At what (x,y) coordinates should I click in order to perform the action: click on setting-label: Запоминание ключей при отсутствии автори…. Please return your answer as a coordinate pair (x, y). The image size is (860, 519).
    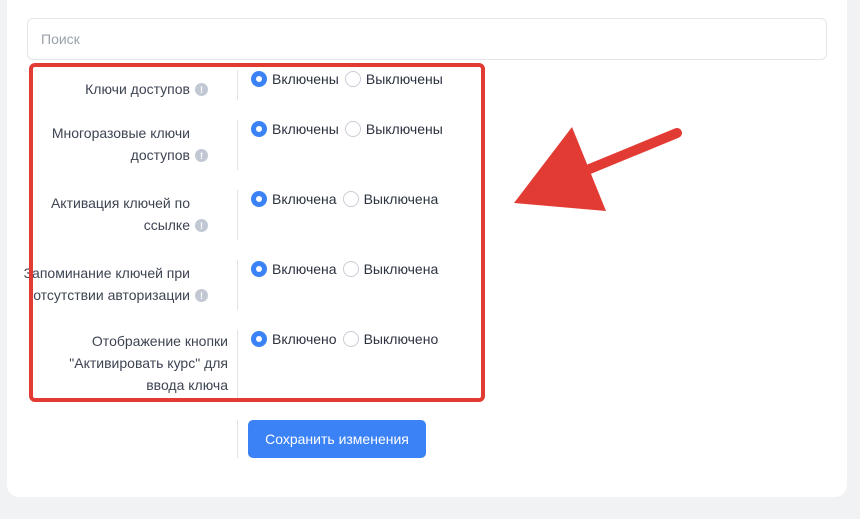
    Looking at the image, I should click on (107, 284).